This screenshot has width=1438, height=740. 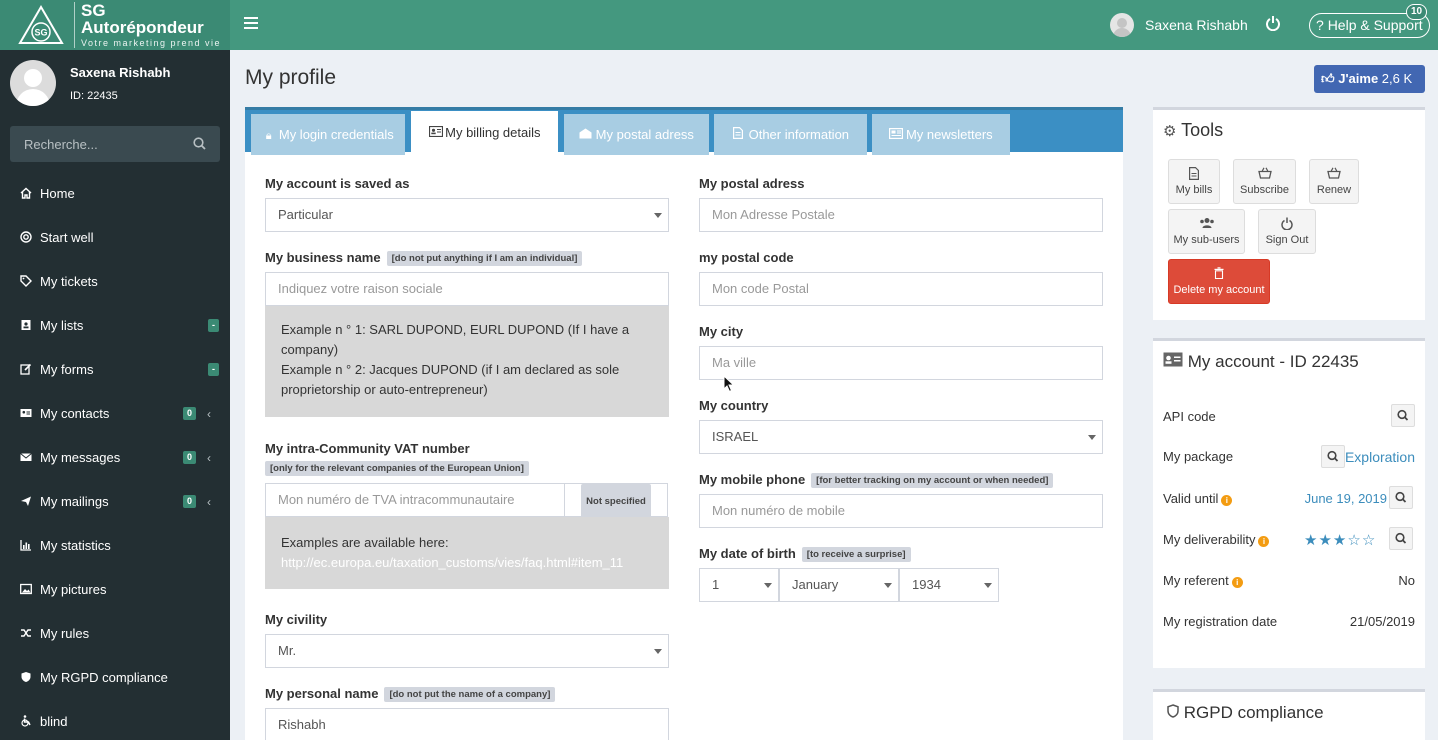 What do you see at coordinates (1325, 540) in the screenshot?
I see `star-filled-icon: ★` at bounding box center [1325, 540].